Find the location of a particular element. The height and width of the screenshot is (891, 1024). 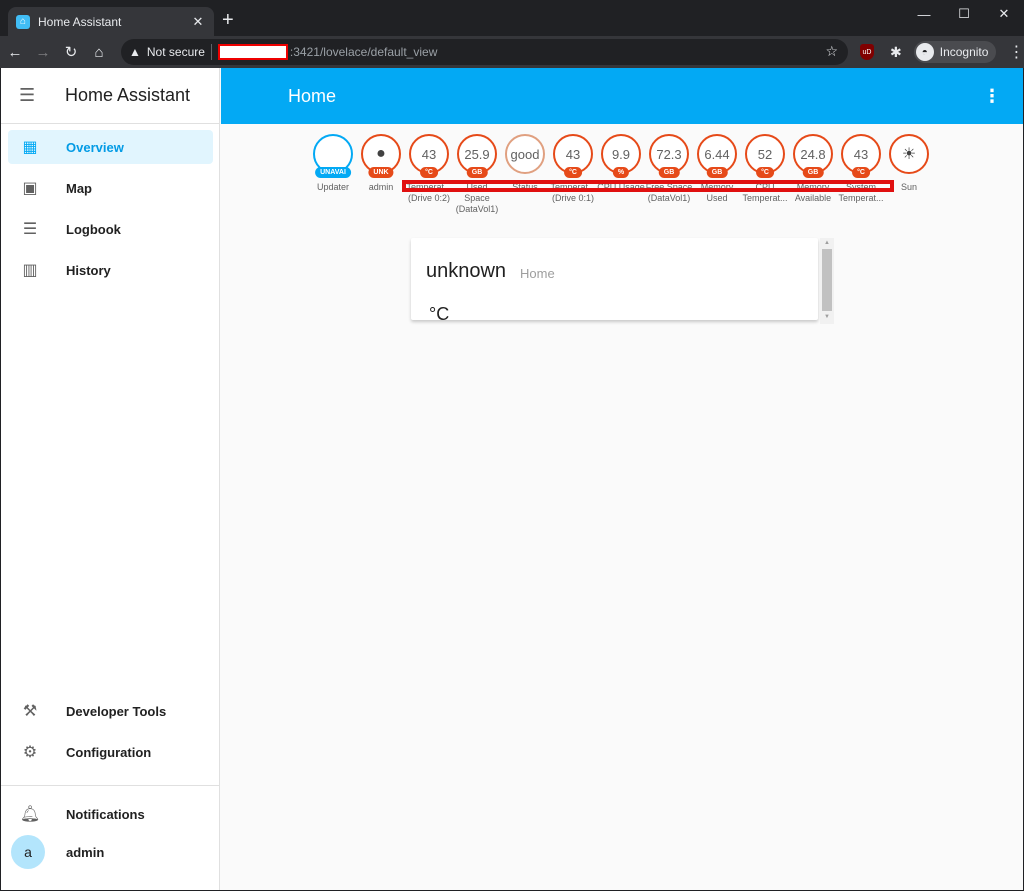

url-text: :3421/lovelace/default_view is located at coordinates (363, 52).